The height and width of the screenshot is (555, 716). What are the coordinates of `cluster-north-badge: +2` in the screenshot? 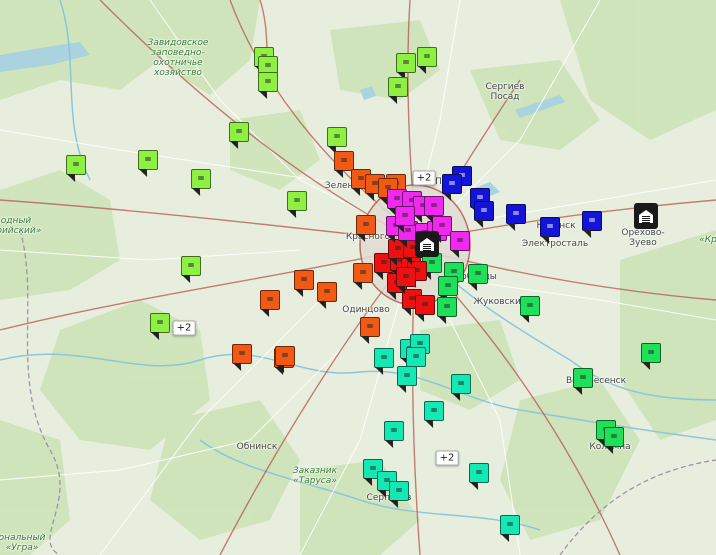 It's located at (424, 178).